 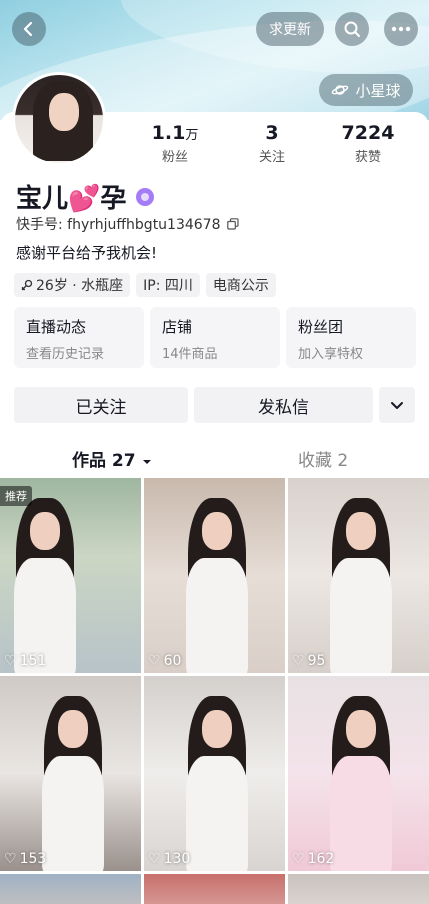 I want to click on grid-item: ♡ 162, so click(x=358, y=773).